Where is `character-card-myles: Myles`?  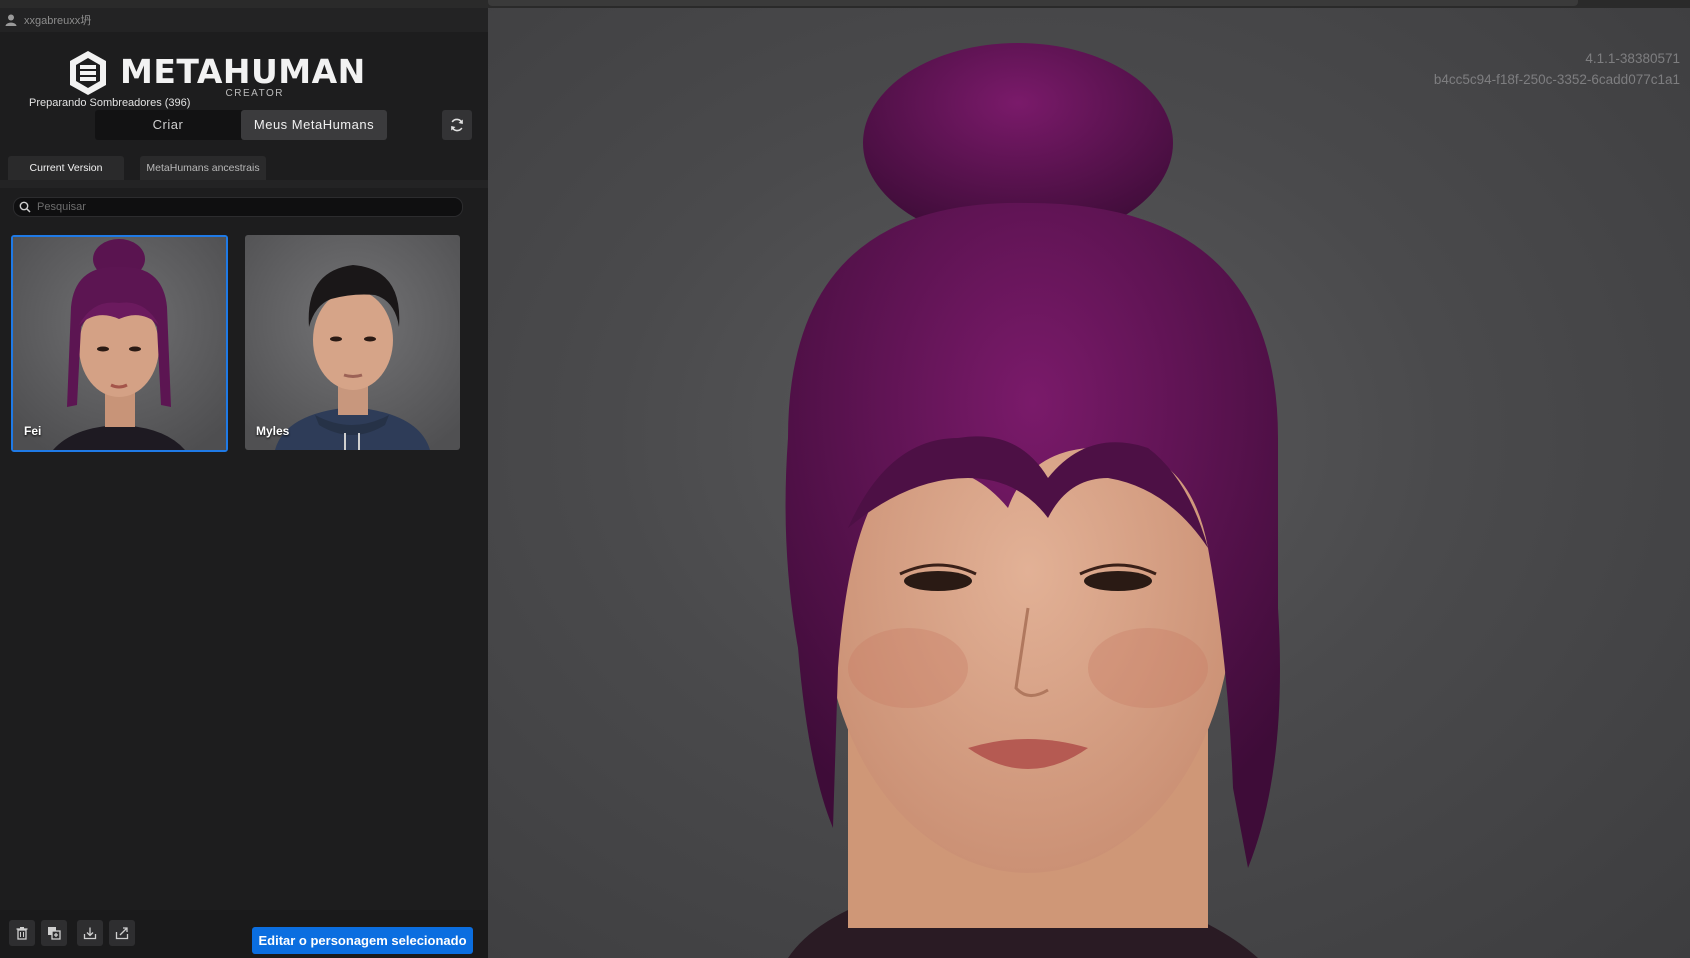 character-card-myles: Myles is located at coordinates (352, 342).